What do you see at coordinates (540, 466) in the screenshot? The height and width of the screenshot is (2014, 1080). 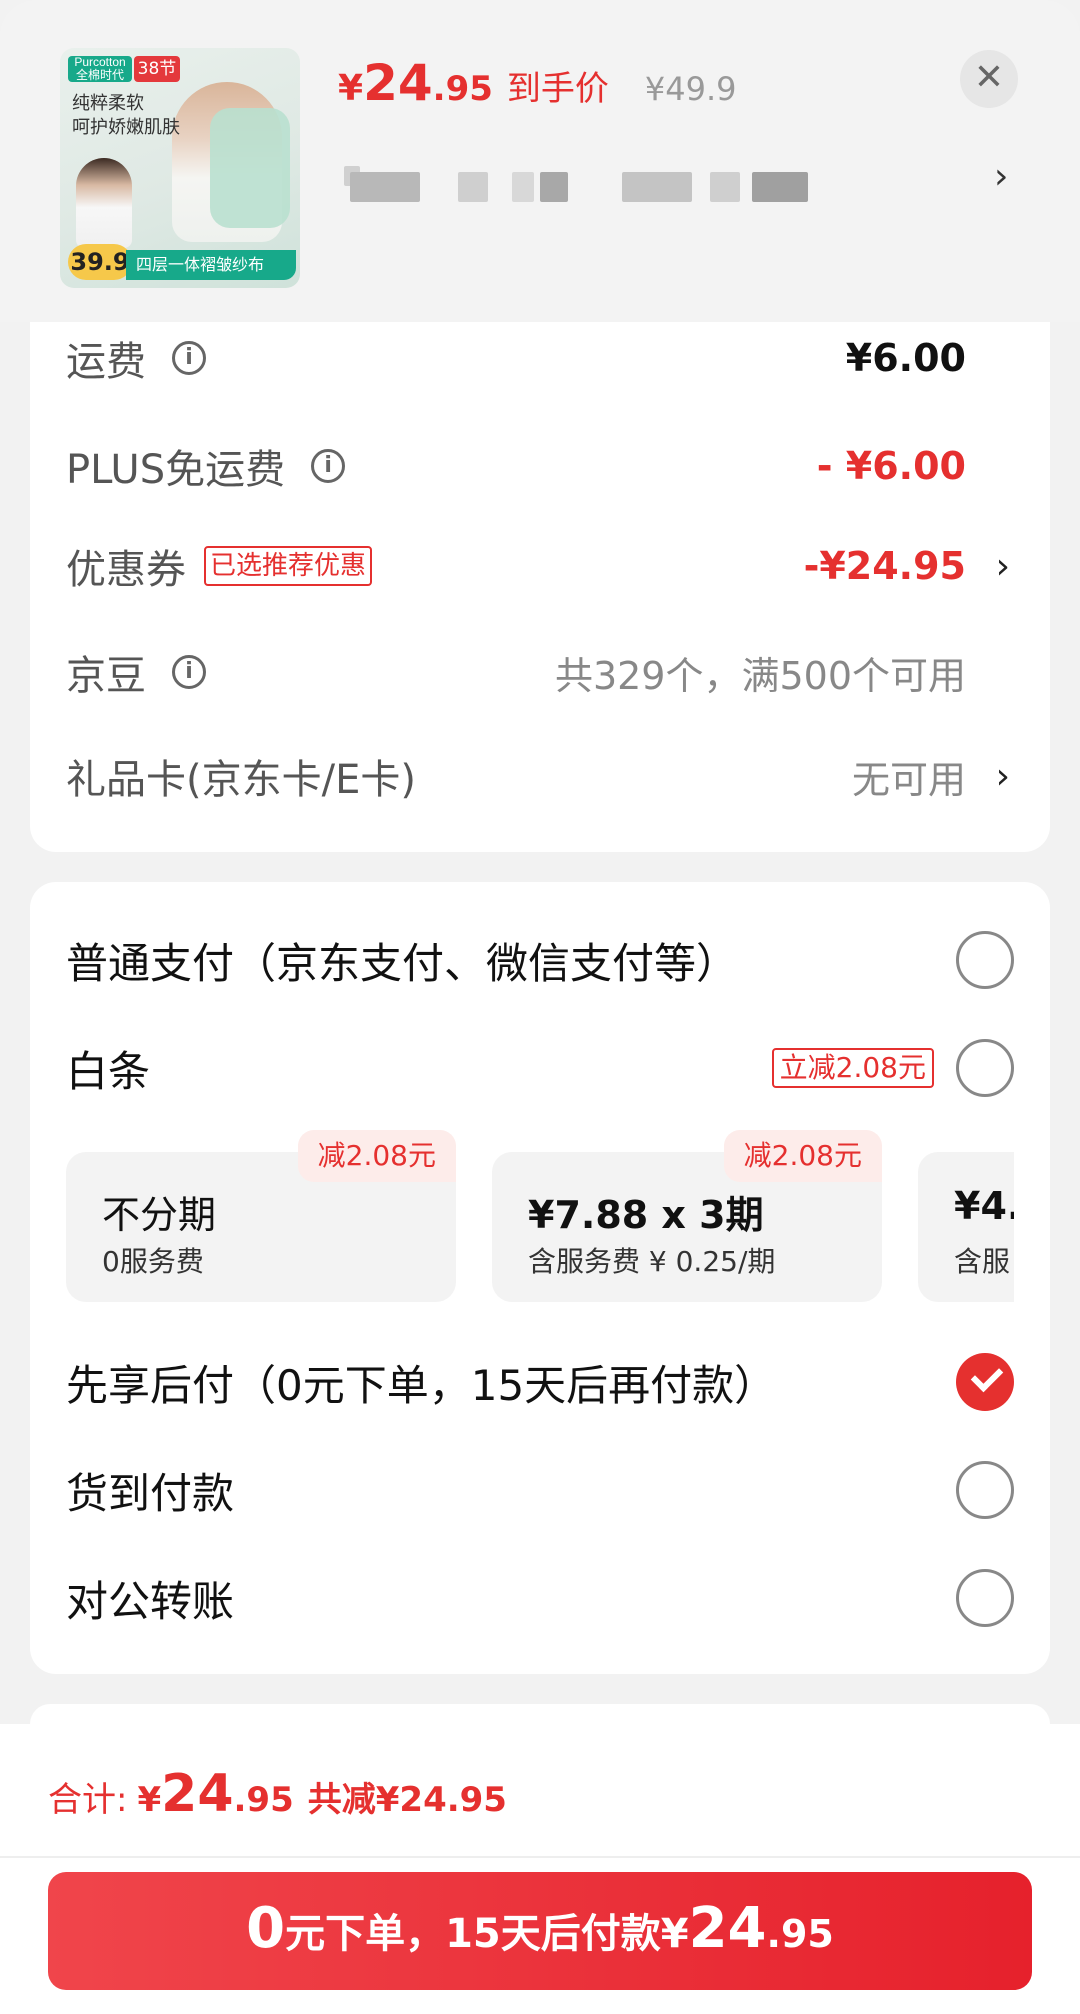 I see `plus-free-shipping-row: PLUS免运费 i - ¥6.00` at bounding box center [540, 466].